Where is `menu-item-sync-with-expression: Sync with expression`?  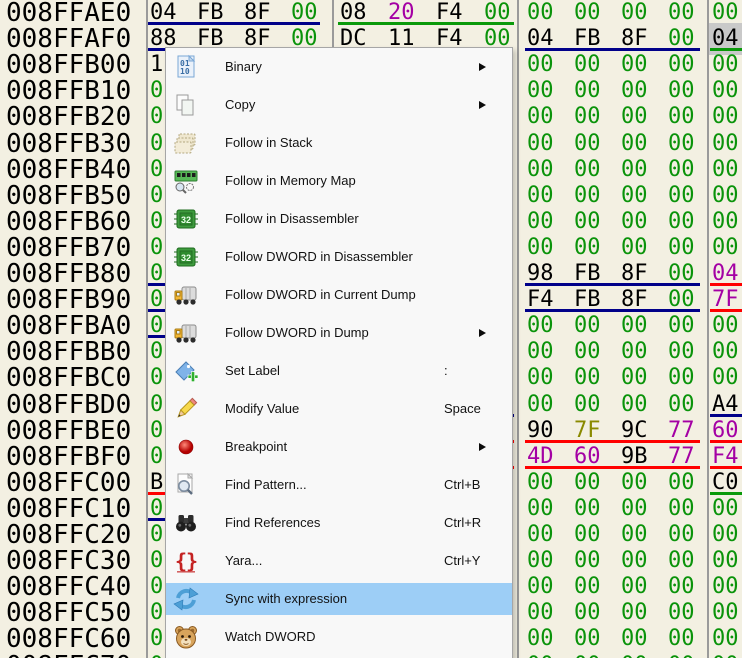 menu-item-sync-with-expression: Sync with expression is located at coordinates (339, 599).